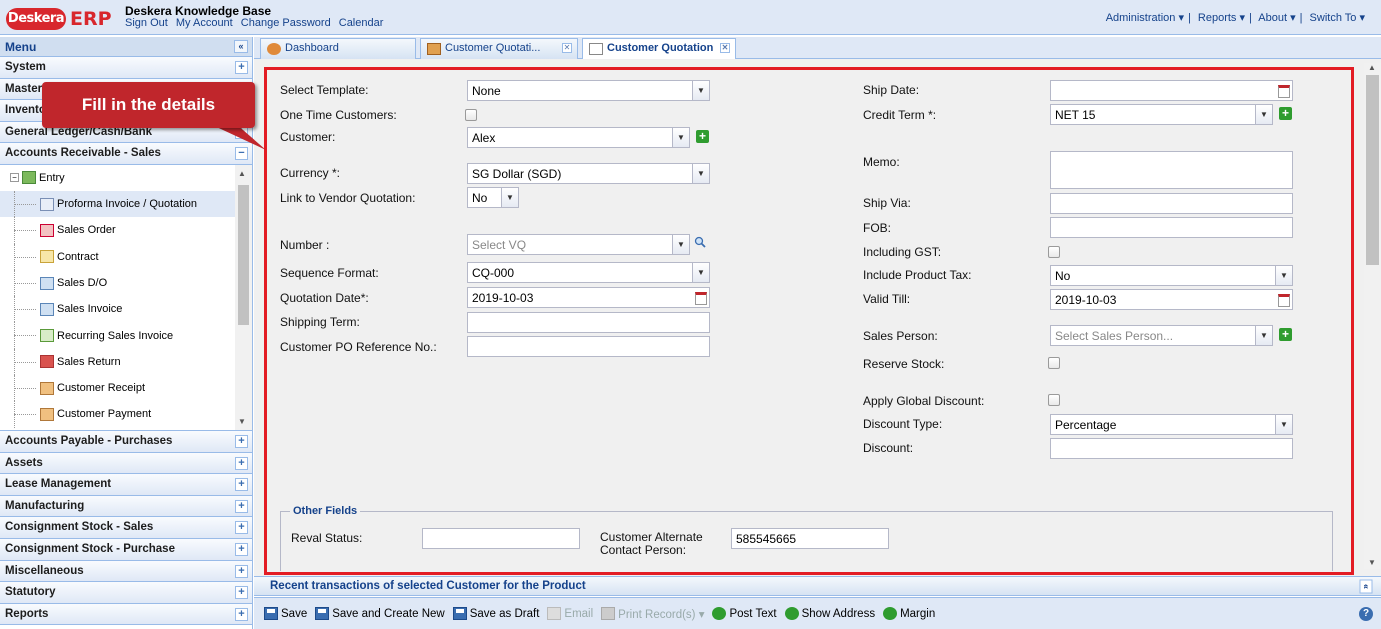  I want to click on save-create-new-button: Save and Create New, so click(380, 613).